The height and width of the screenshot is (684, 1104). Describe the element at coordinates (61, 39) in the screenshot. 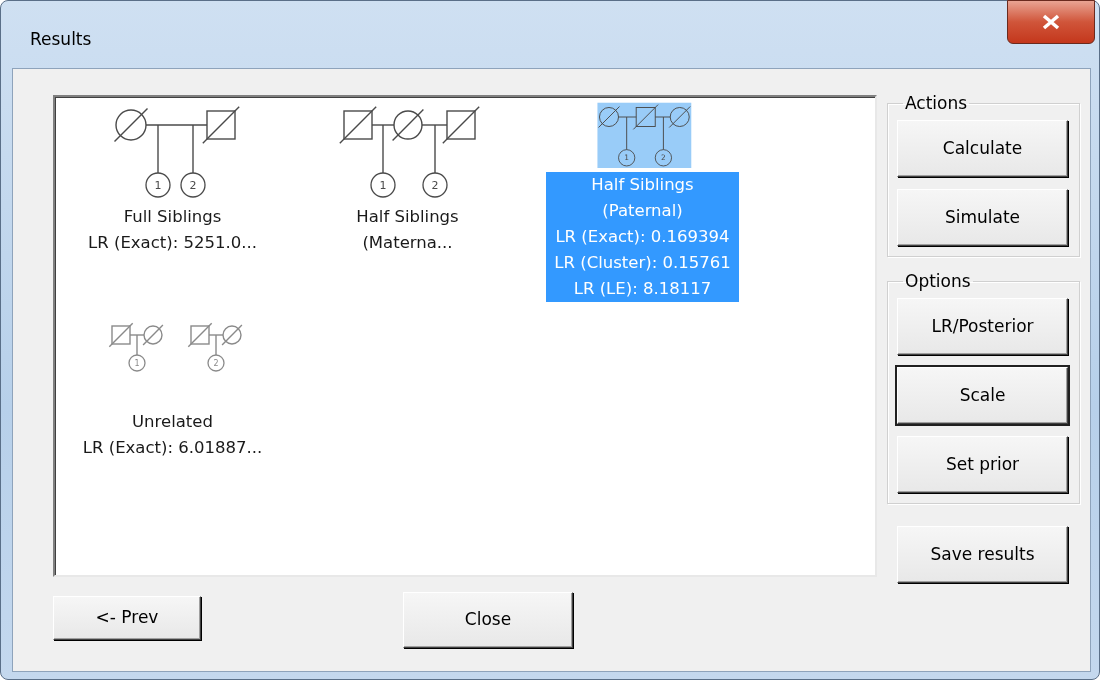

I see `window-title: Results` at that location.